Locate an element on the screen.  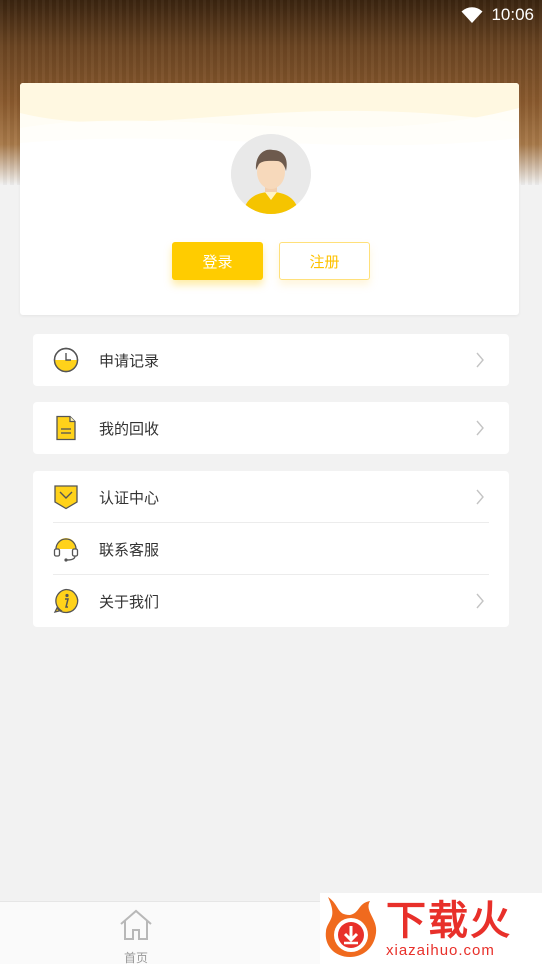
menu-item-label: 申请记录 is located at coordinates (129, 361).